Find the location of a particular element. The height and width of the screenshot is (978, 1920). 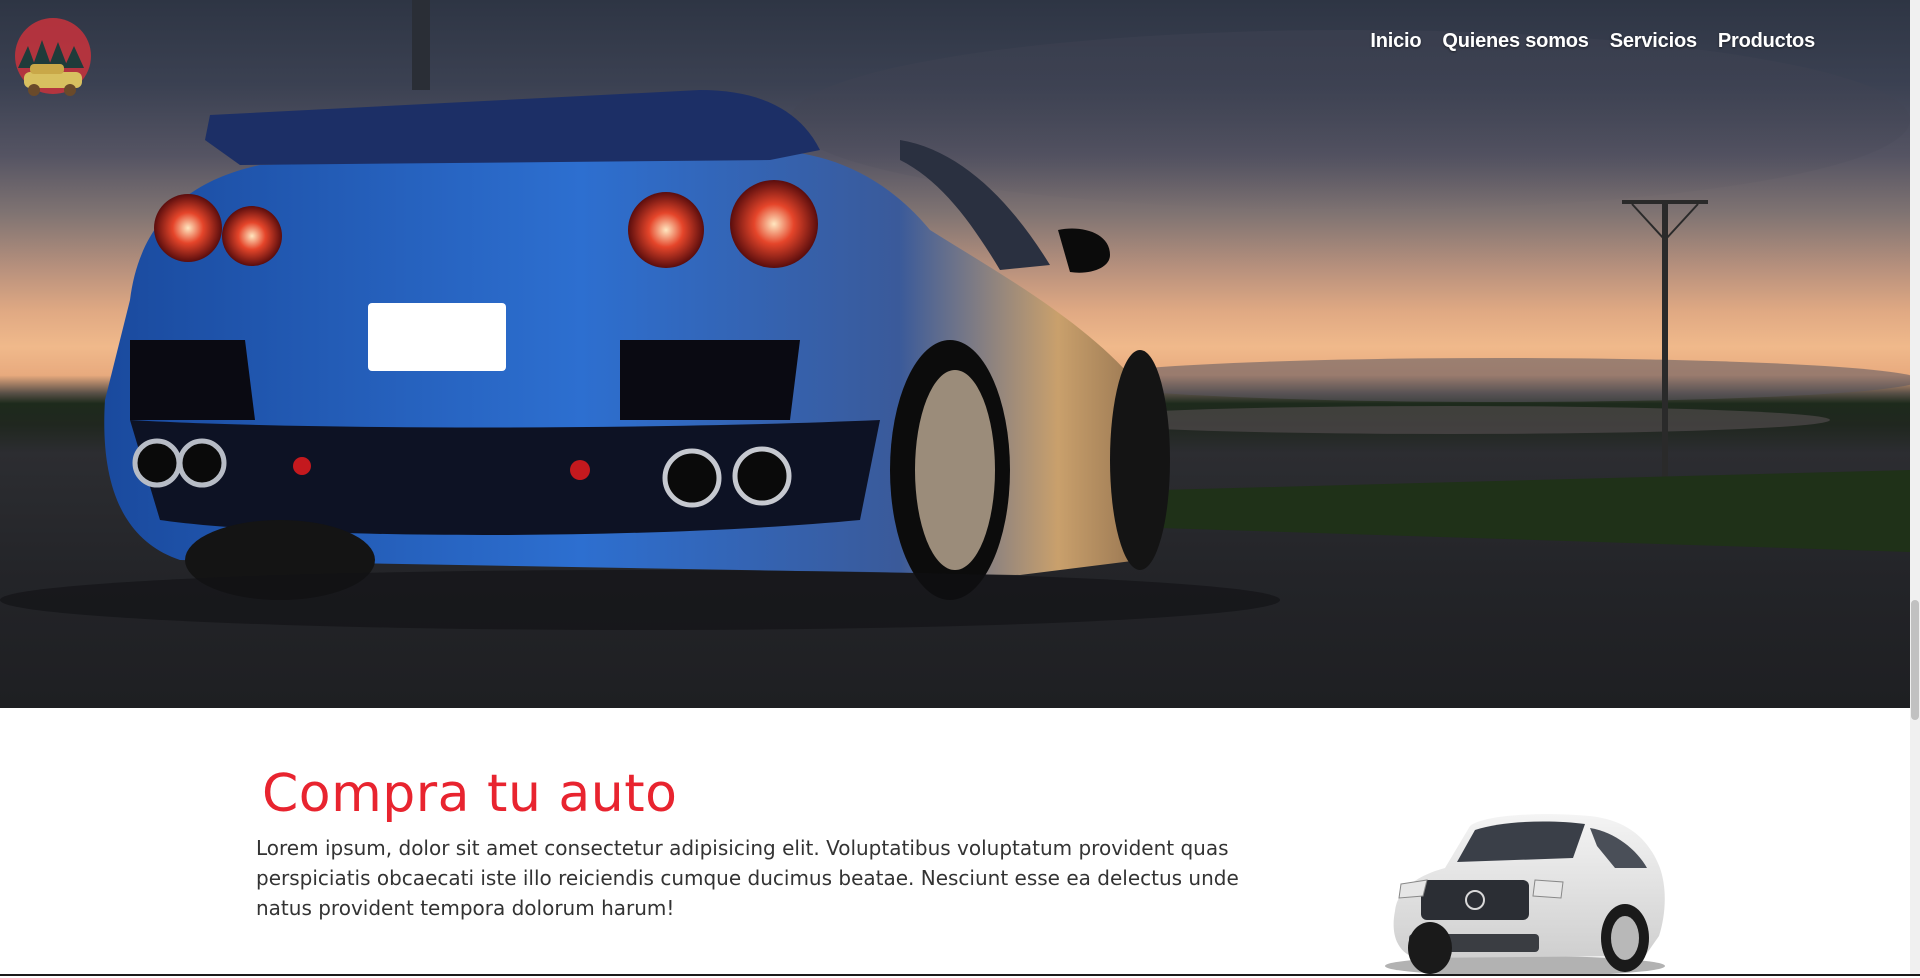

nav-link-productos: Productos is located at coordinates (1766, 41).